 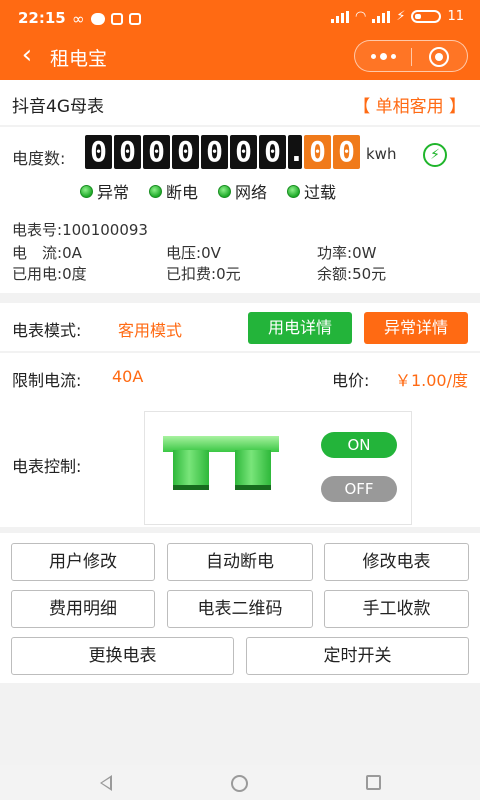 What do you see at coordinates (83, 562) in the screenshot?
I see `user-edit-button: 用户修改` at bounding box center [83, 562].